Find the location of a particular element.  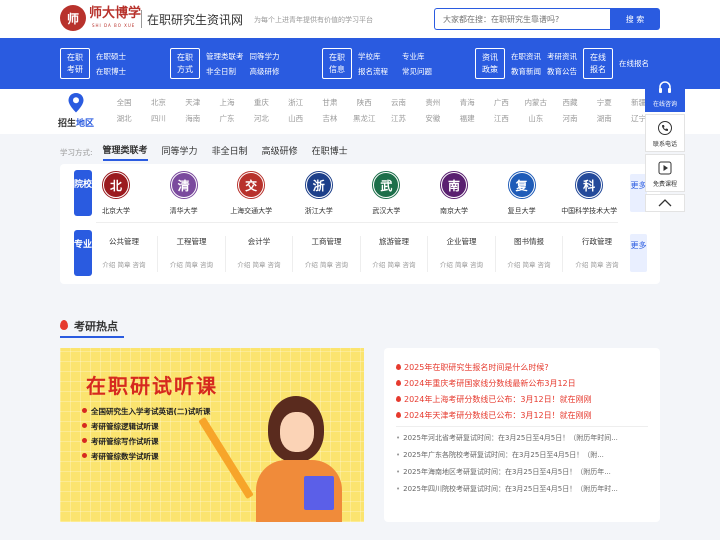

nav-link: 非全日制 is located at coordinates (225, 71).